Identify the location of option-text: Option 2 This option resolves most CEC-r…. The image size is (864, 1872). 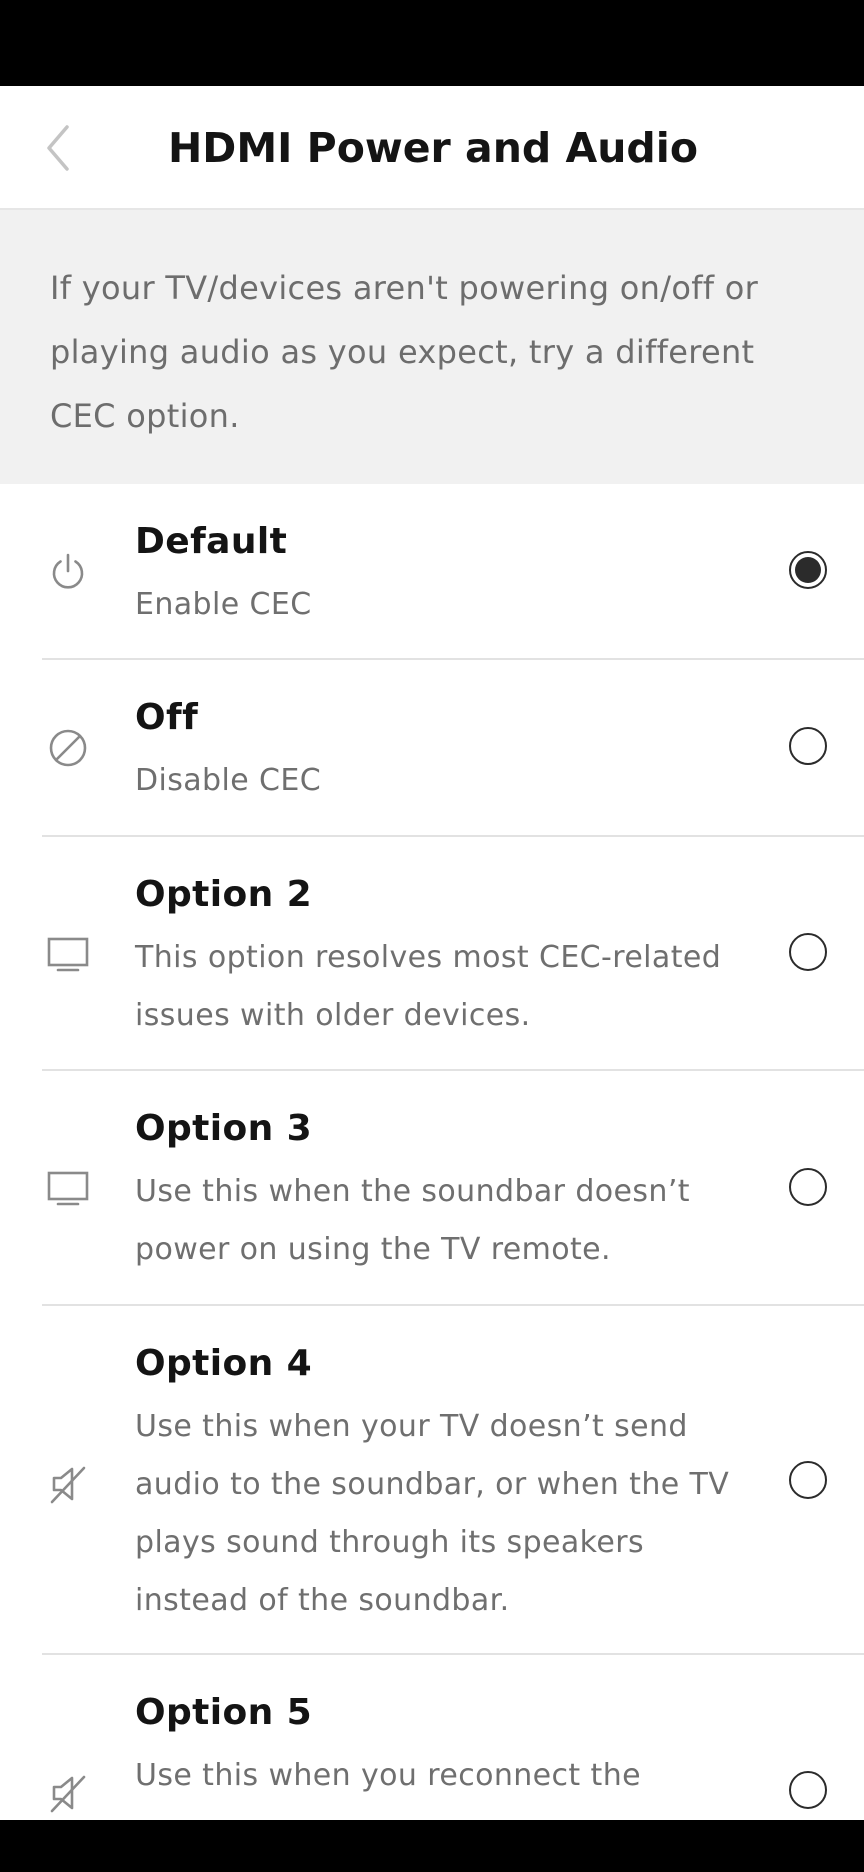
(445, 959).